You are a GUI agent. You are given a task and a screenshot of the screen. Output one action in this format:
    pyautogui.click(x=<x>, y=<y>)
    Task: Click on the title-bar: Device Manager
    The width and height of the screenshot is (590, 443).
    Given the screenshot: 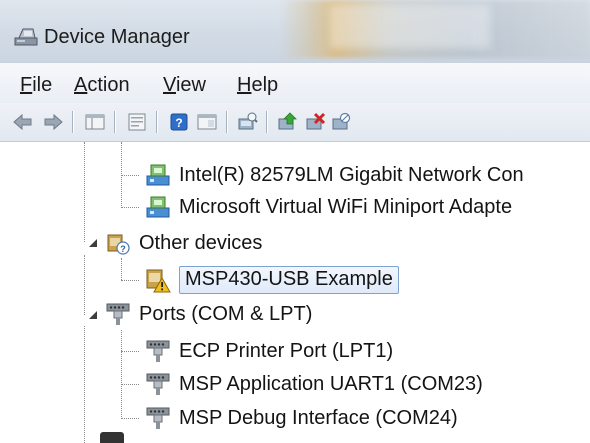 What is the action you would take?
    pyautogui.click(x=295, y=31)
    